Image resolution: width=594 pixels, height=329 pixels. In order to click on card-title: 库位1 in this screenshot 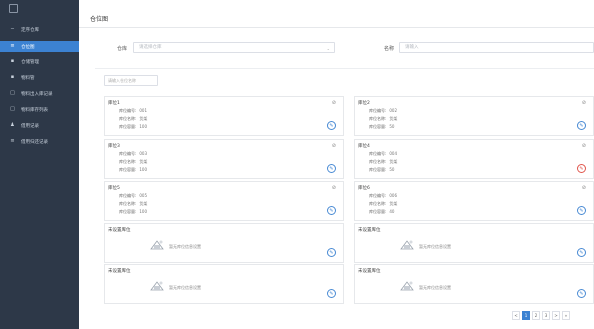, I will do `click(114, 103)`.